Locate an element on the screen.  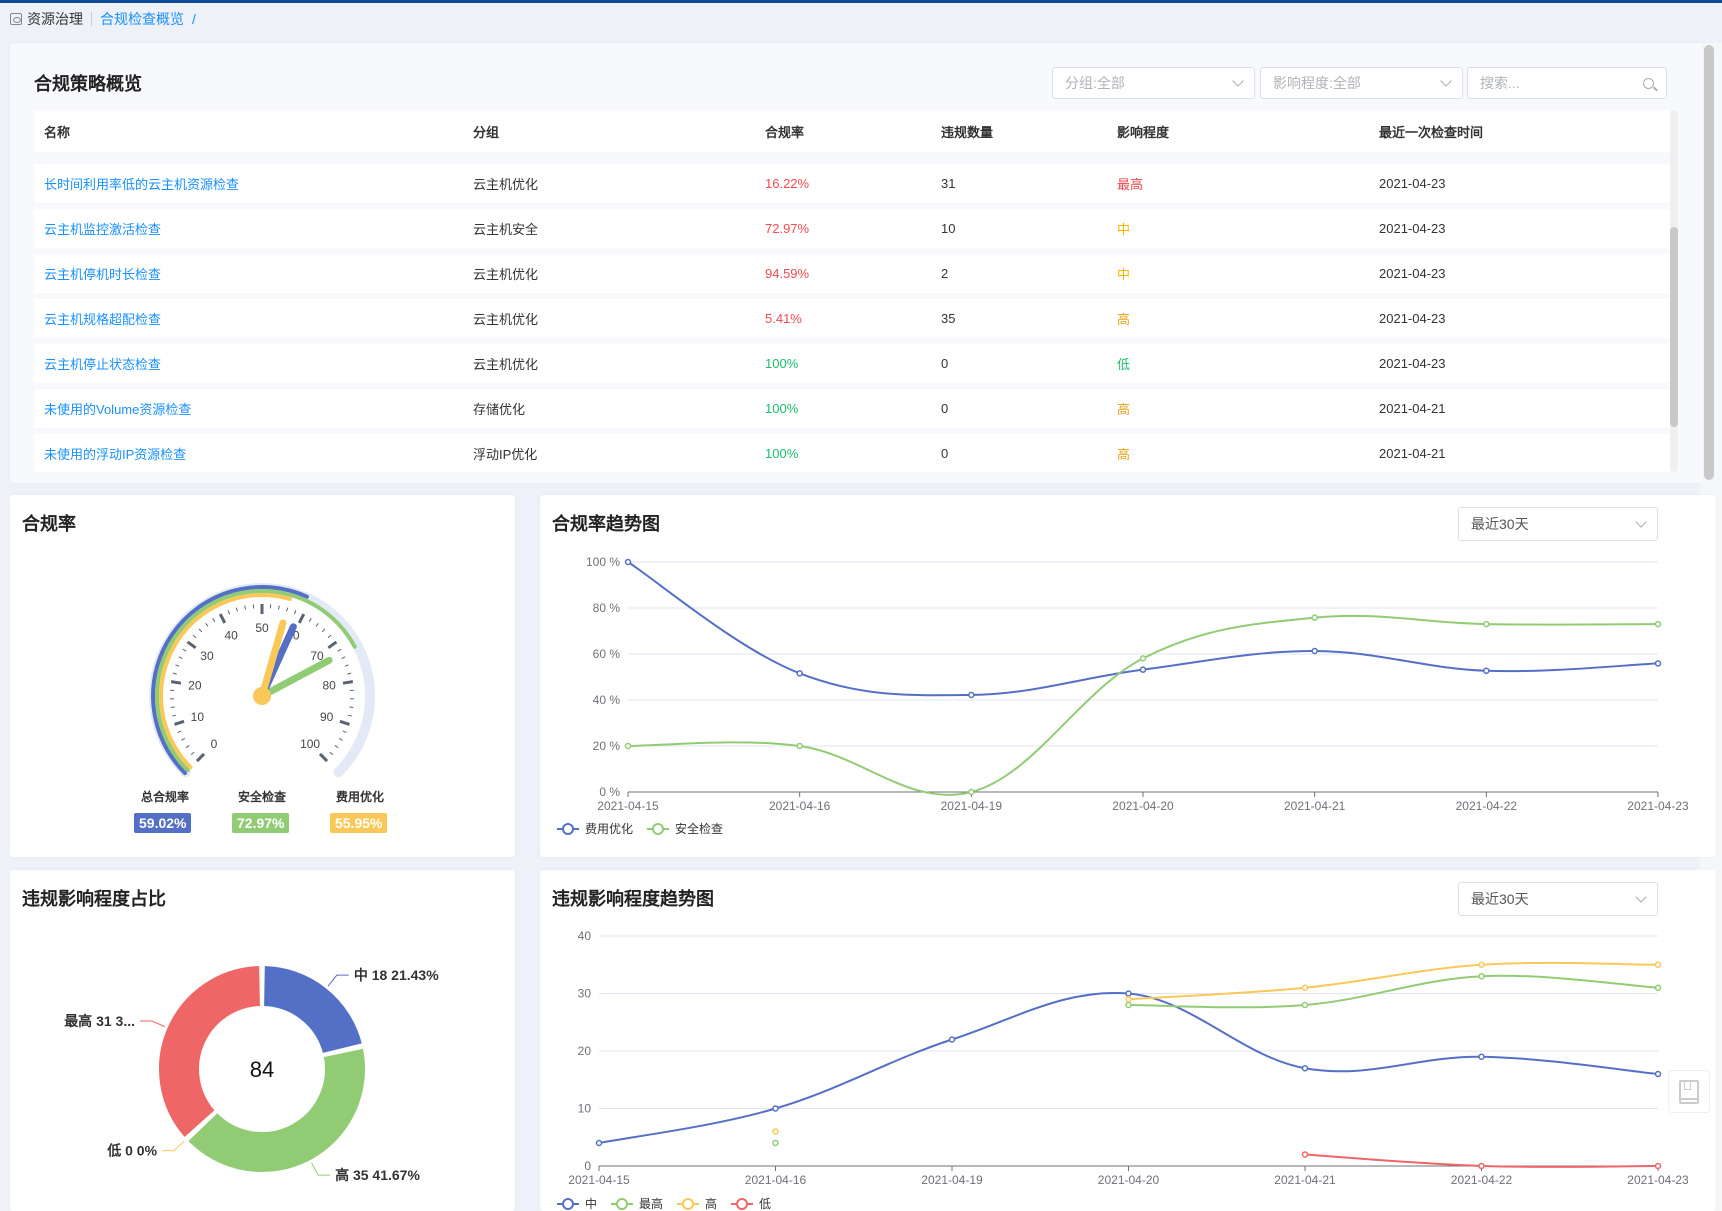
resource-icon is located at coordinates (16, 19).